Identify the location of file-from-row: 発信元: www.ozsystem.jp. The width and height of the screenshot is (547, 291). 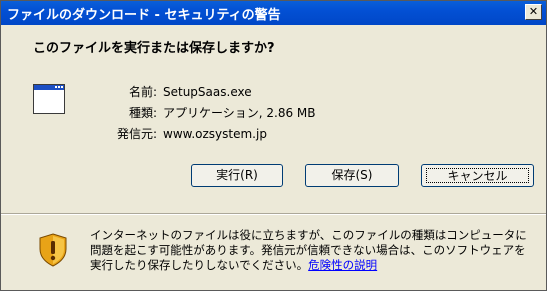
(187, 133).